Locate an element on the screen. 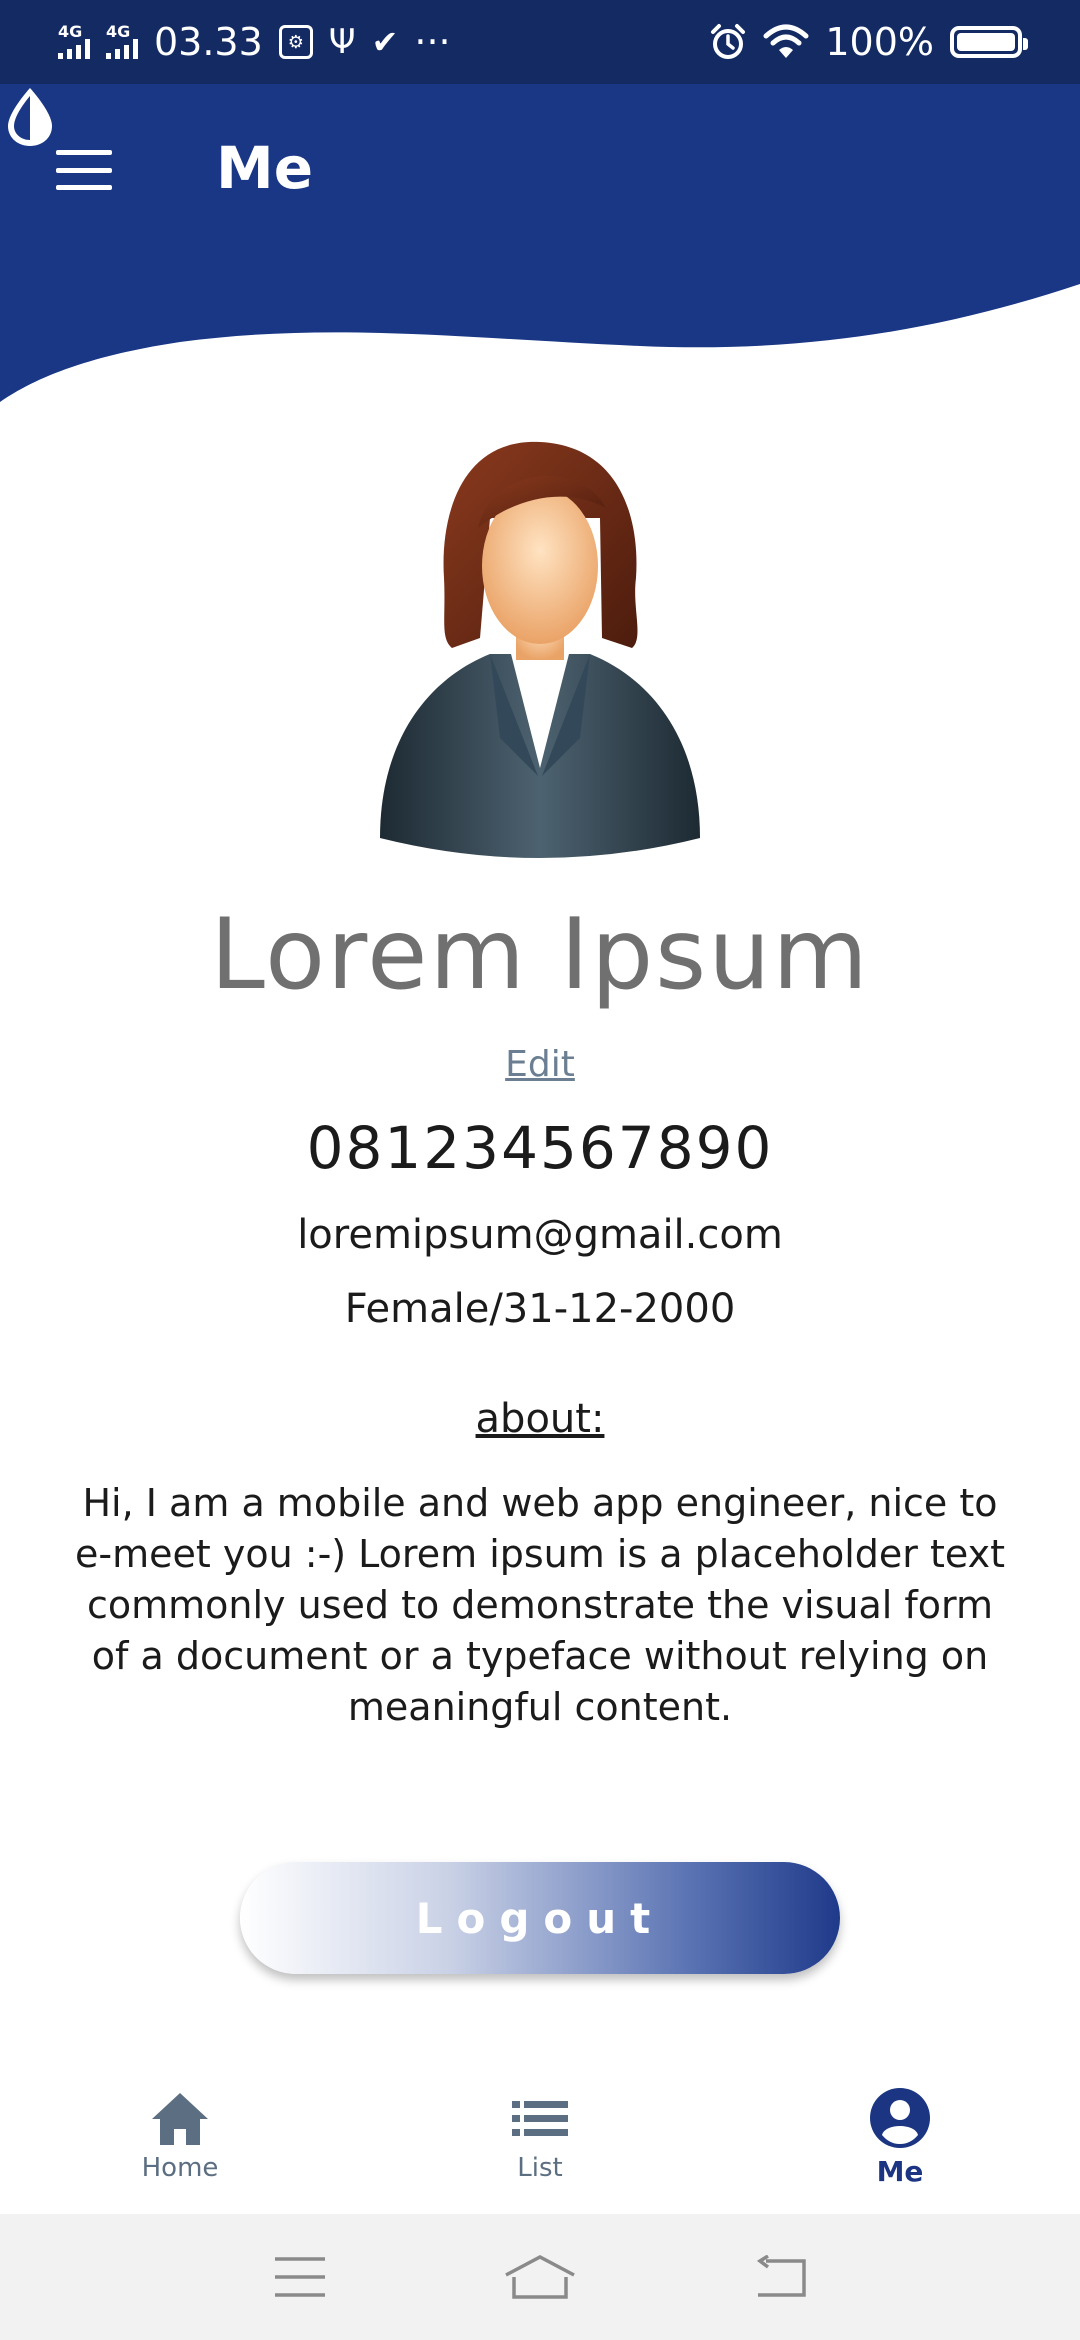 The width and height of the screenshot is (1080, 2340). account-circle-icon is located at coordinates (900, 2117).